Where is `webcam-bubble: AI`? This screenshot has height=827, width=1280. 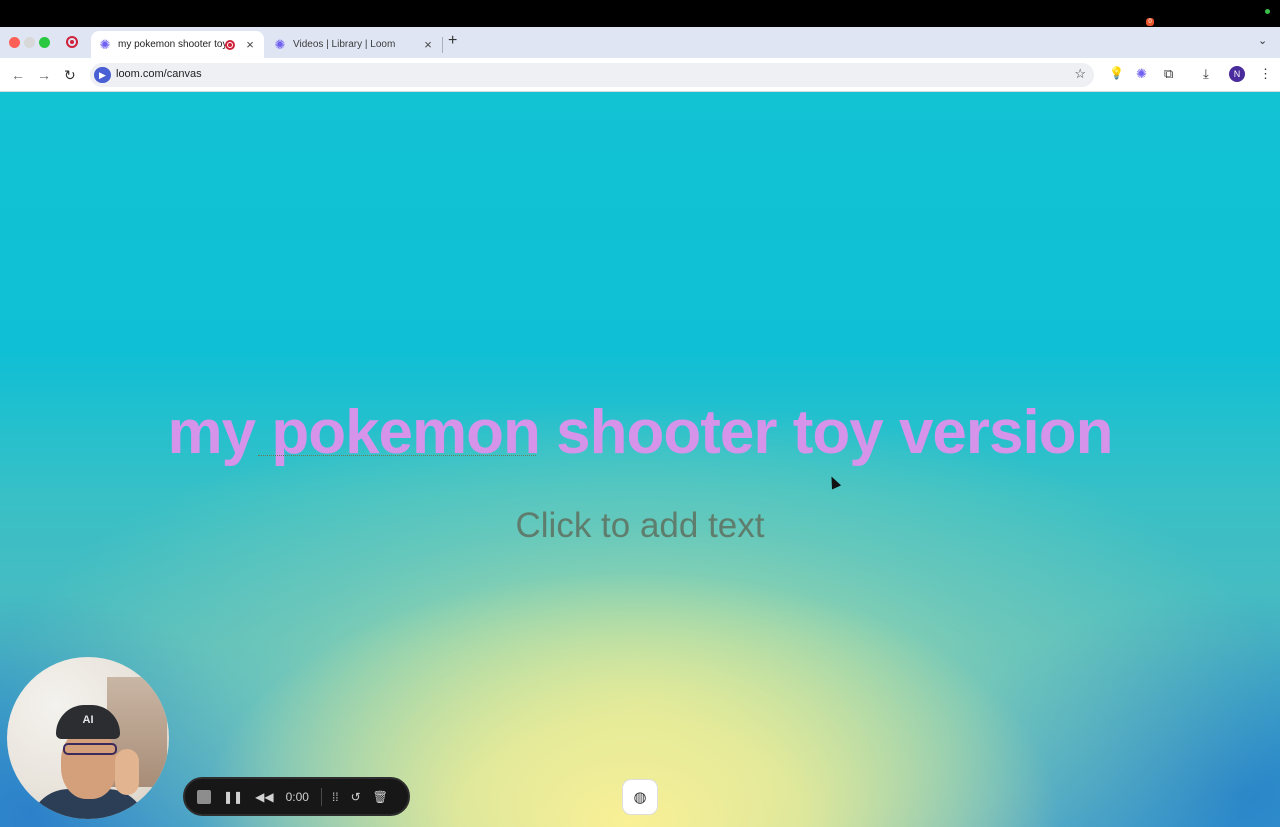
webcam-bubble: AI is located at coordinates (88, 738).